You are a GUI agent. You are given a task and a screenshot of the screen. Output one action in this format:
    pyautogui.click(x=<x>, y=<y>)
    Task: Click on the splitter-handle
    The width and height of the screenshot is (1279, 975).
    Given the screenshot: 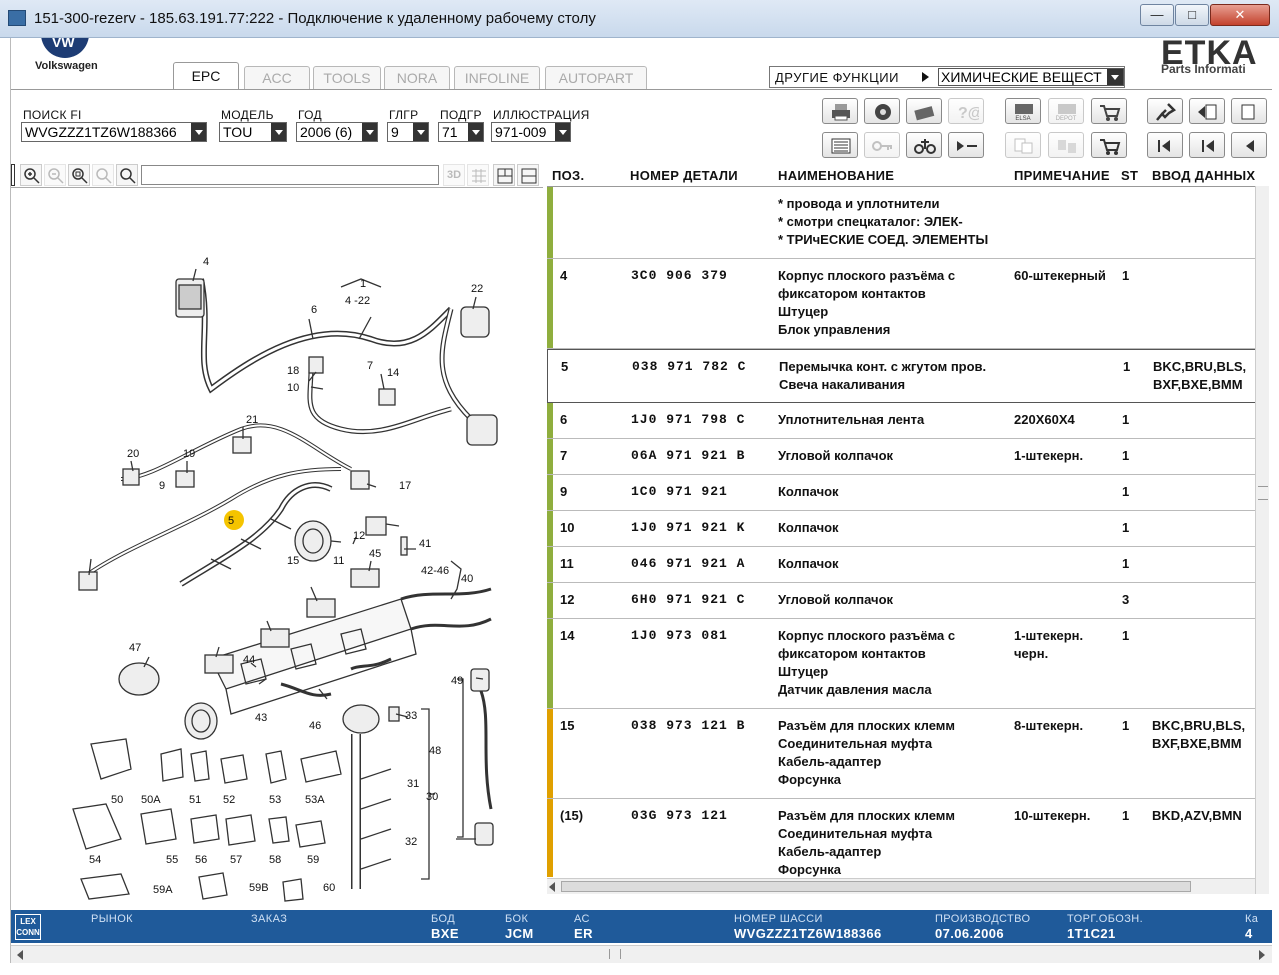 What is the action you would take?
    pyautogui.click(x=13, y=175)
    